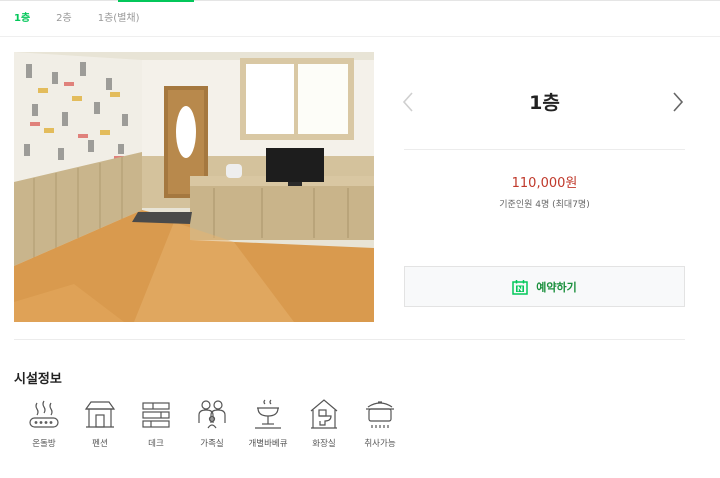 This screenshot has height=478, width=720. Describe the element at coordinates (22, 20) in the screenshot. I see `tab-floor-1: 1층` at that location.